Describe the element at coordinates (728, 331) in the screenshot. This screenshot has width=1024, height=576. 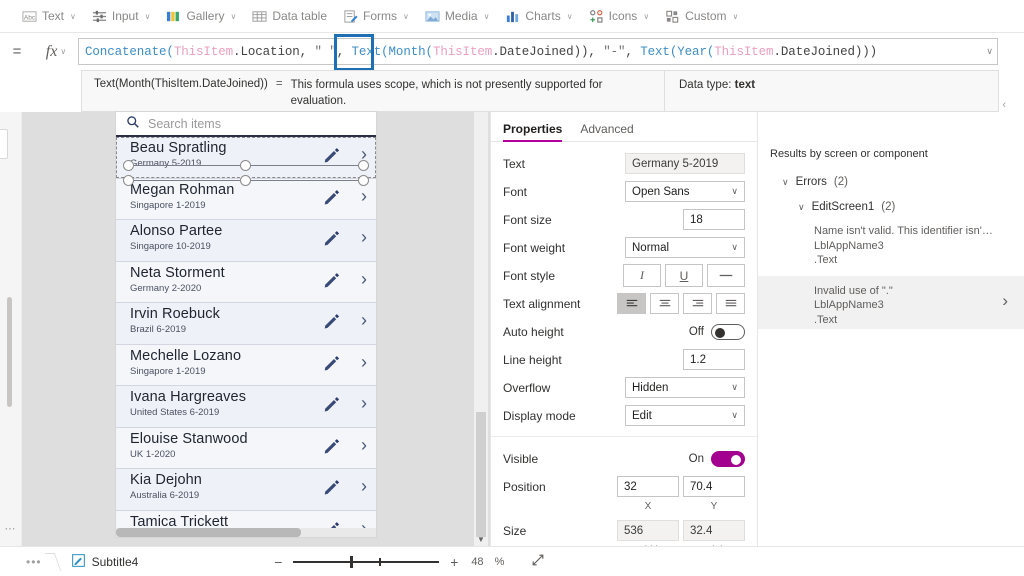
I see `auto-height-toggle` at that location.